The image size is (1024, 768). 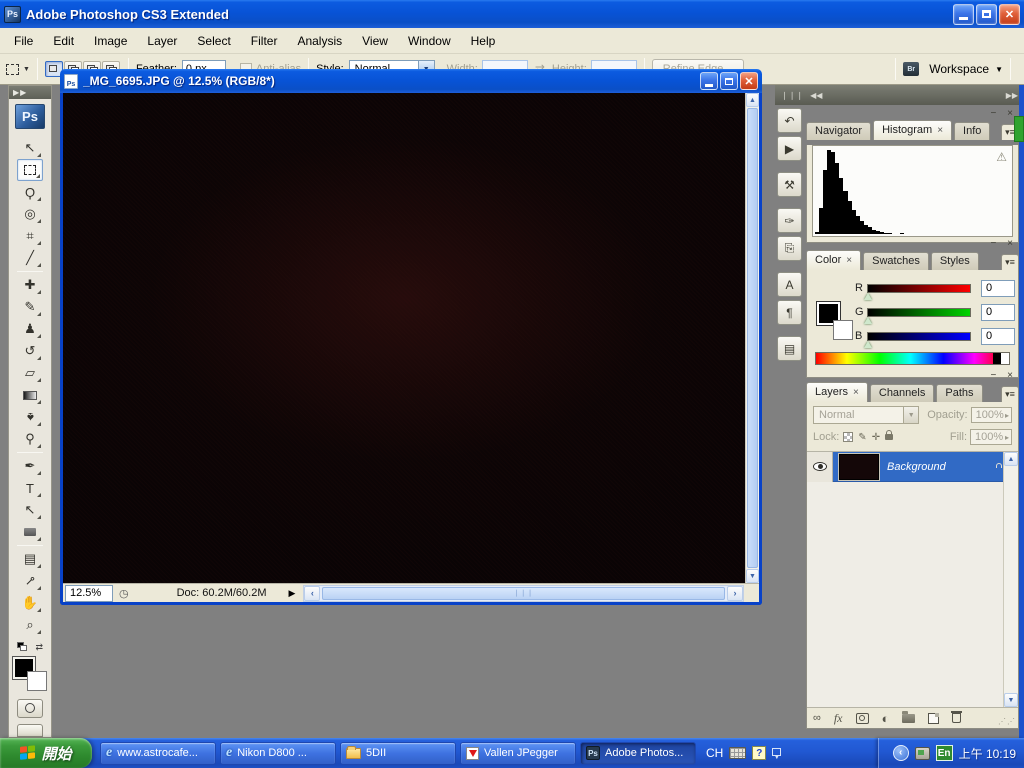 What do you see at coordinates (483, 41) in the screenshot?
I see `menu-help: Help` at bounding box center [483, 41].